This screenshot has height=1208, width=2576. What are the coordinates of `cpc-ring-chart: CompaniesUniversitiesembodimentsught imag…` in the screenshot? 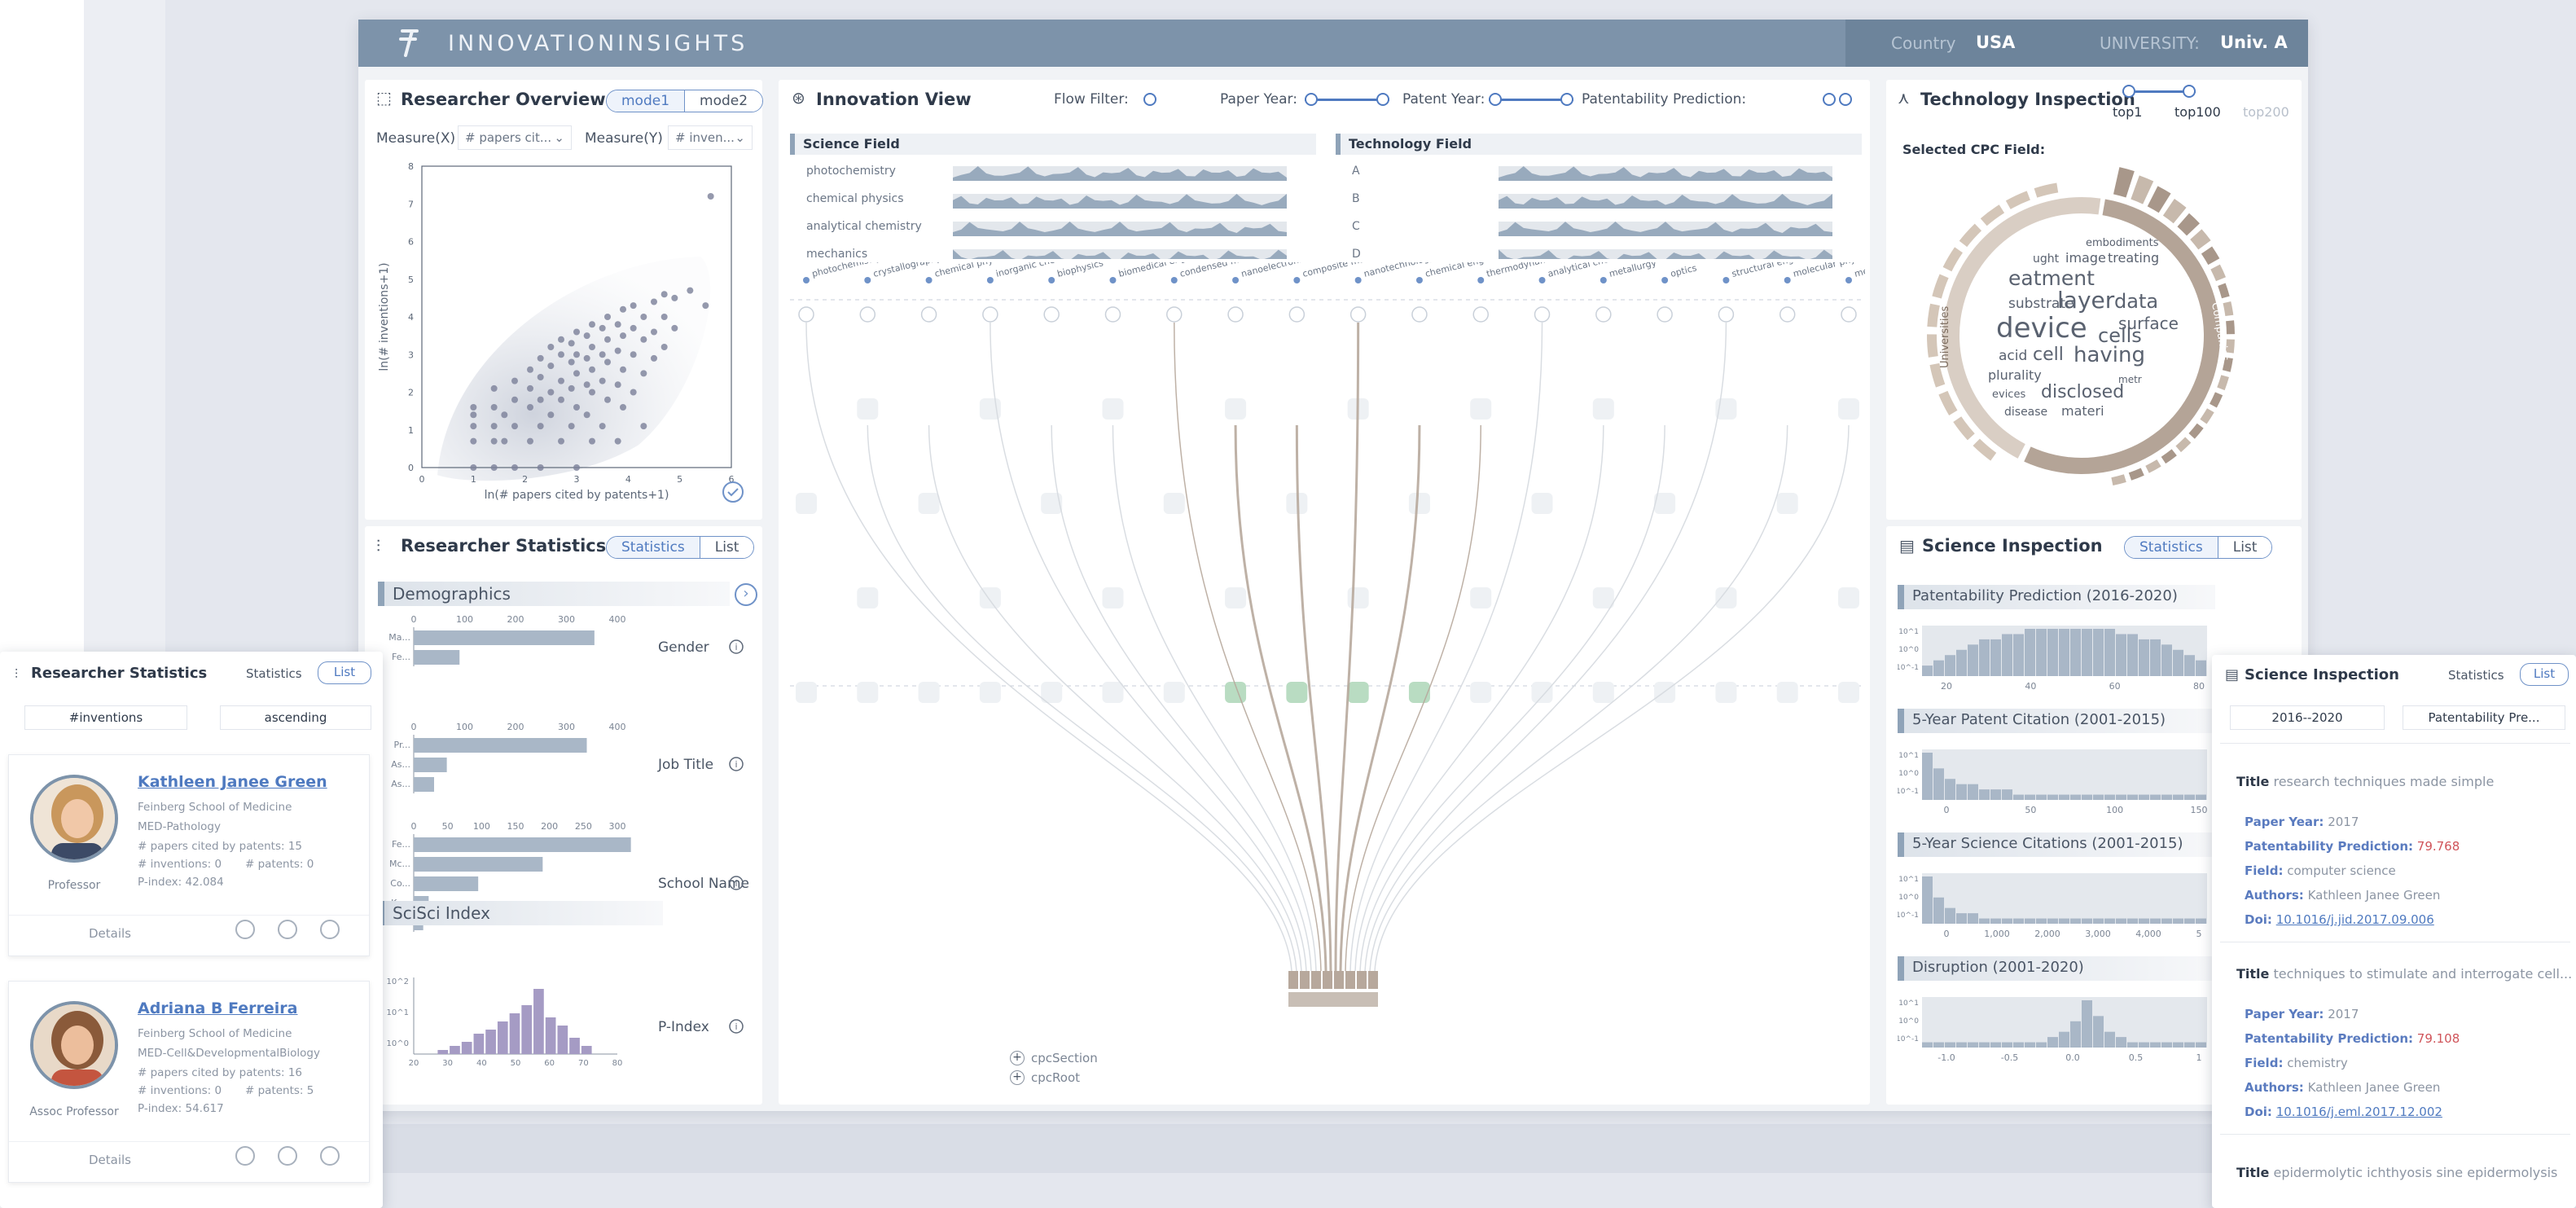 It's located at (2097, 340).